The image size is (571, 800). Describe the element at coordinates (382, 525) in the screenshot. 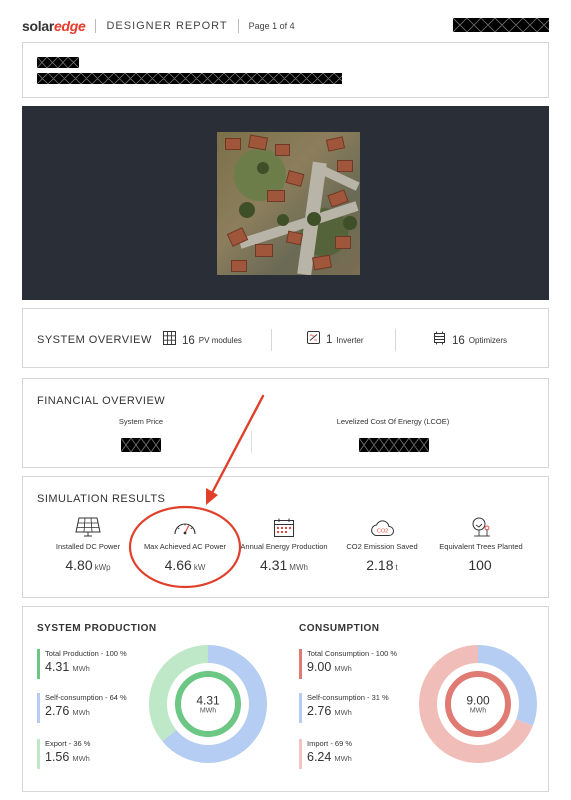

I see `co2-cloud-icon: CO2` at that location.